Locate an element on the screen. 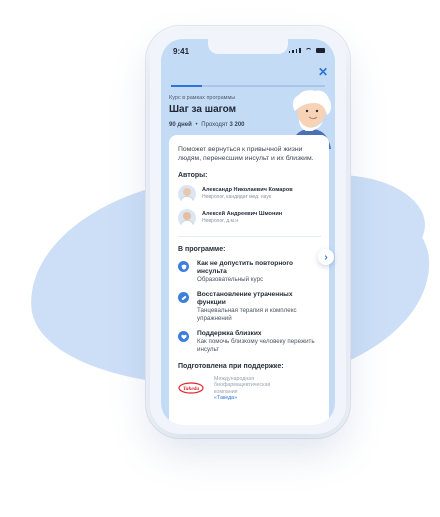 The image size is (440, 517). authors-heading: Авторы: is located at coordinates (193, 175).